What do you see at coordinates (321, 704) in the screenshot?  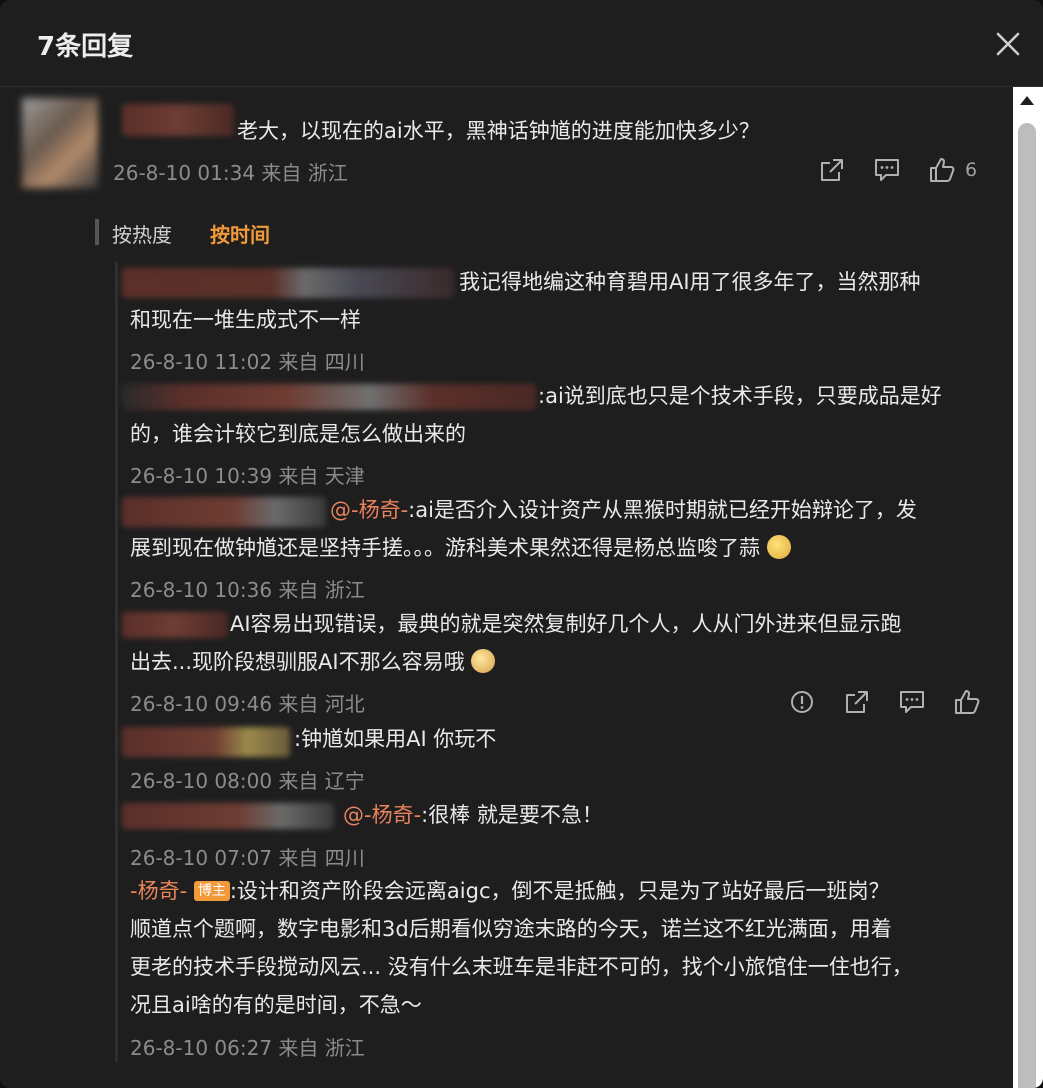 I see `reply-location: 来自 河北` at bounding box center [321, 704].